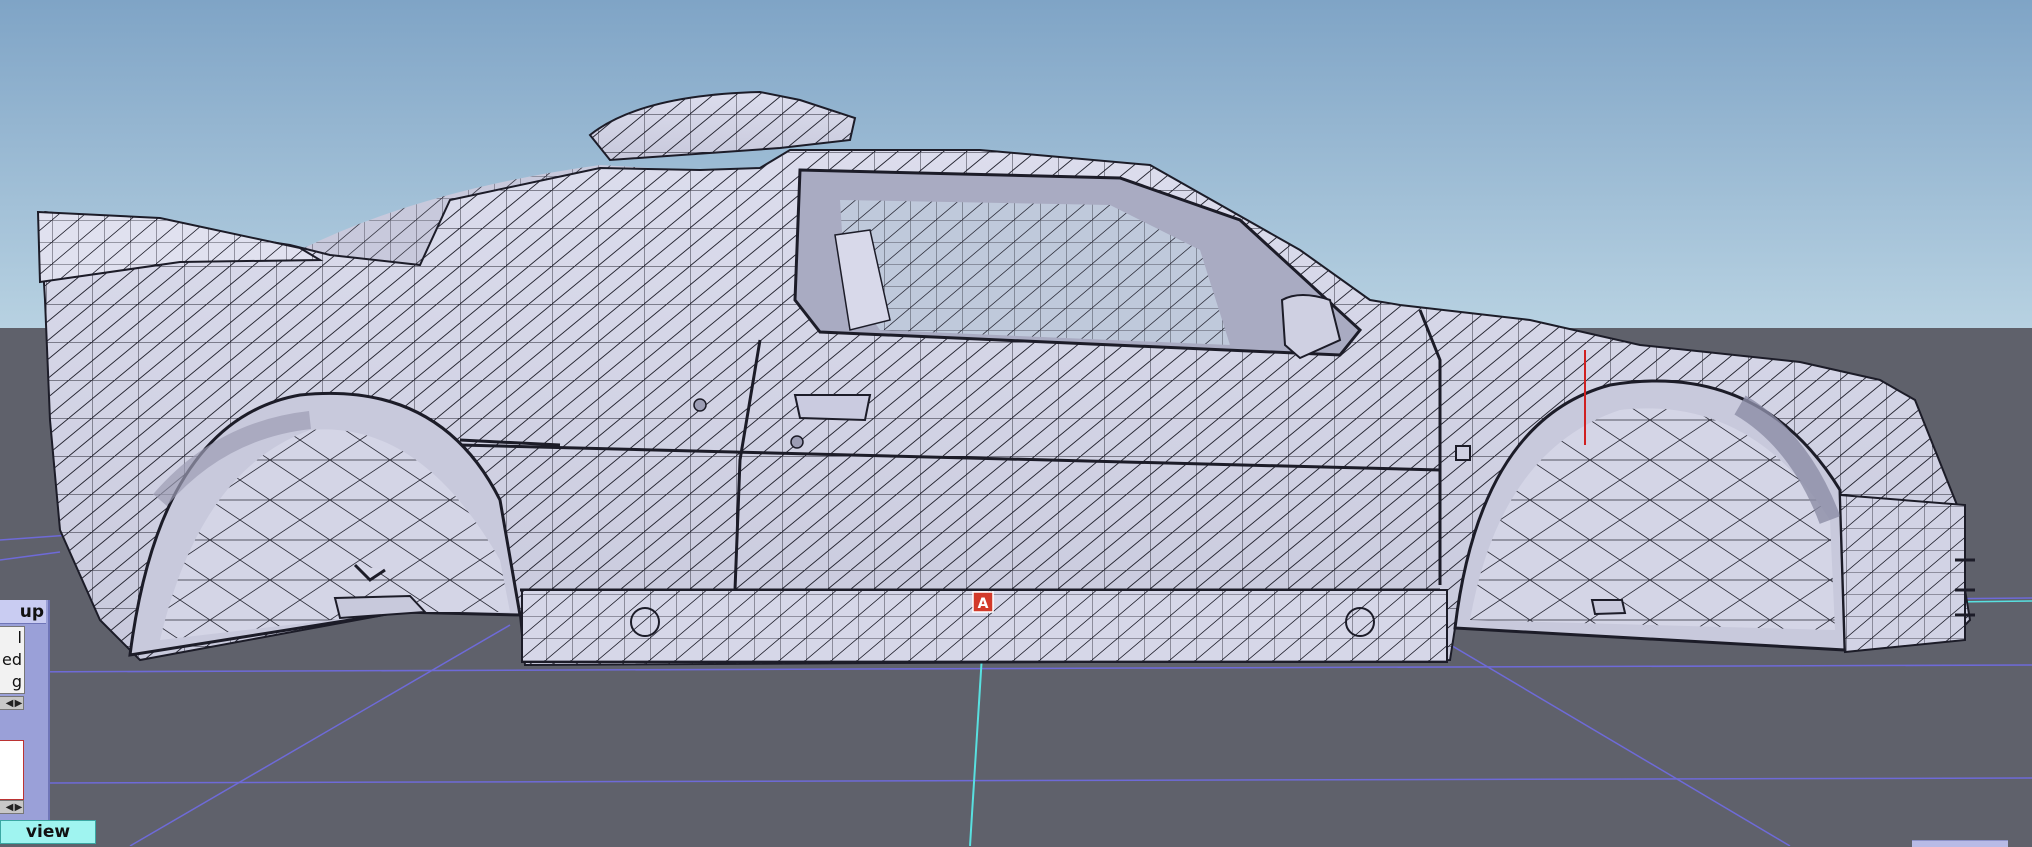  I want to click on pivot-marker: A, so click(983, 602).